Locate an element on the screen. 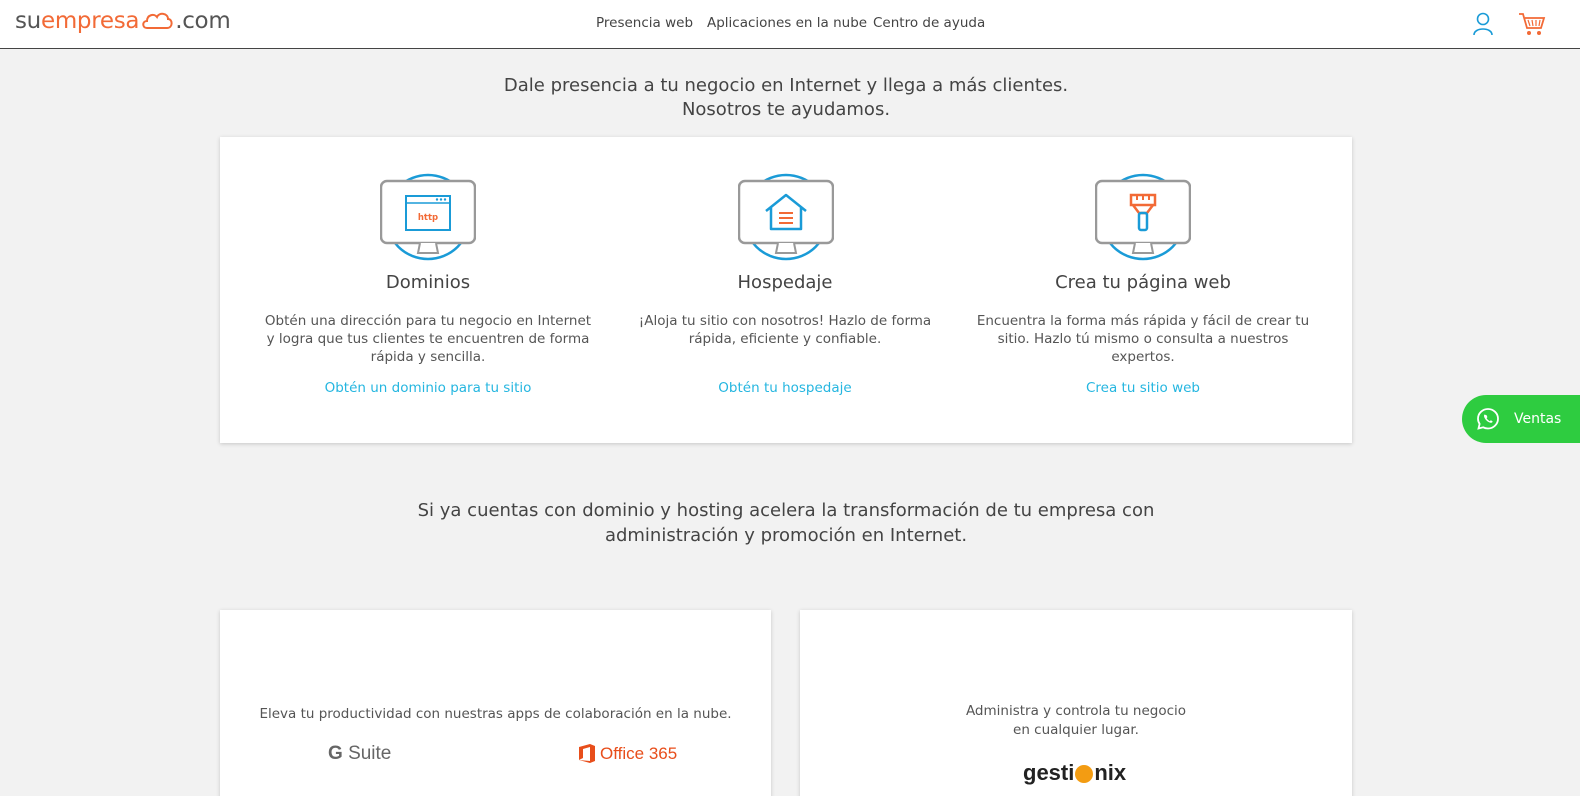 Image resolution: width=1580 pixels, height=796 pixels. link-crear-sitio: Crea tu sitio web is located at coordinates (1143, 388).